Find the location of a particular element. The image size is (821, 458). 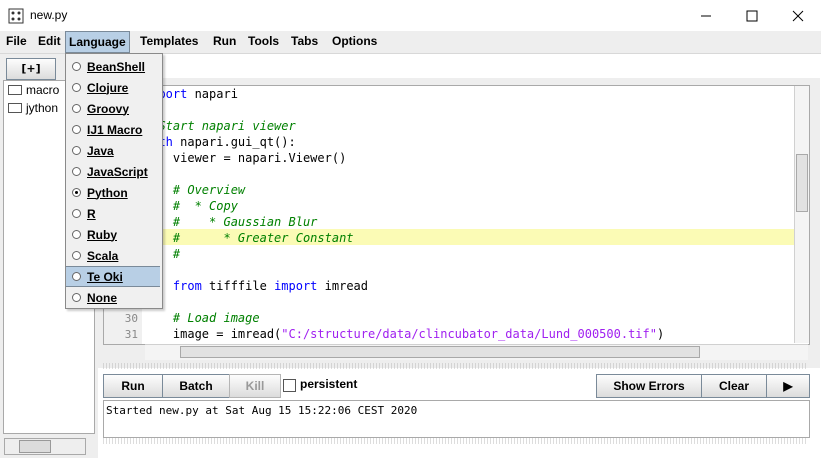

run-button: Run is located at coordinates (133, 386).